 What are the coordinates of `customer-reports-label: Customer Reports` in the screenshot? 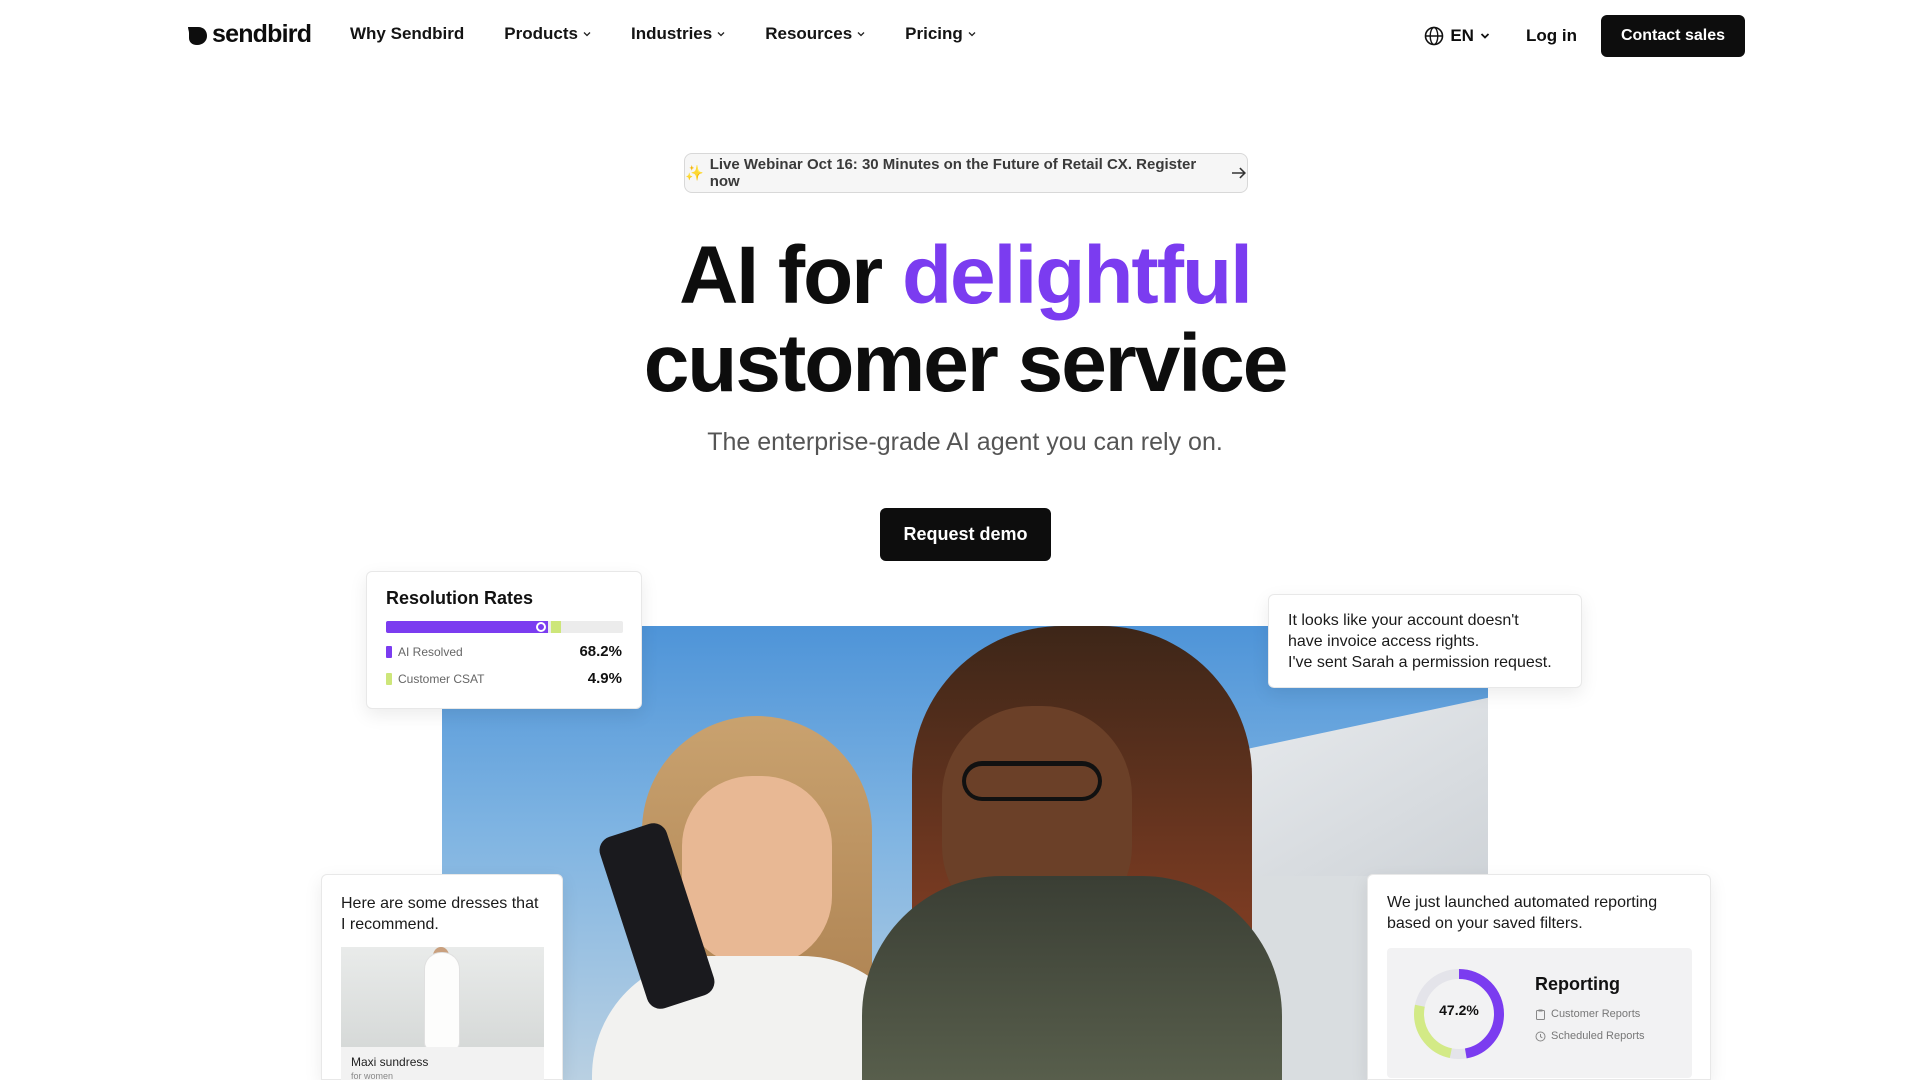 It's located at (1596, 1014).